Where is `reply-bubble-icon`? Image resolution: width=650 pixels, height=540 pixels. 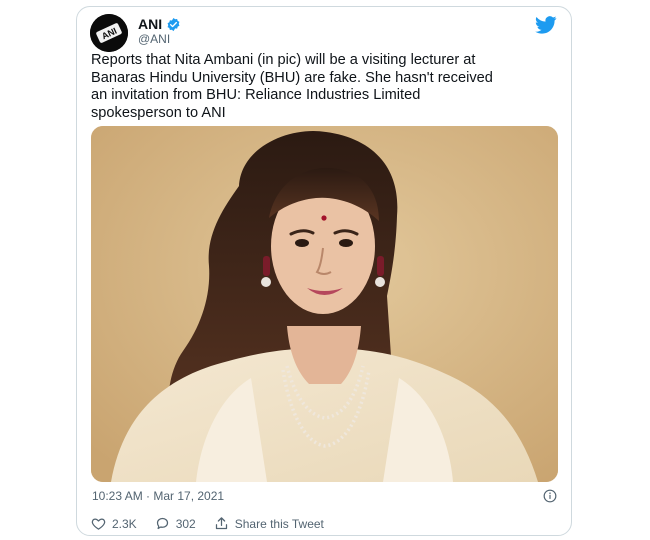
reply-bubble-icon is located at coordinates (162, 523).